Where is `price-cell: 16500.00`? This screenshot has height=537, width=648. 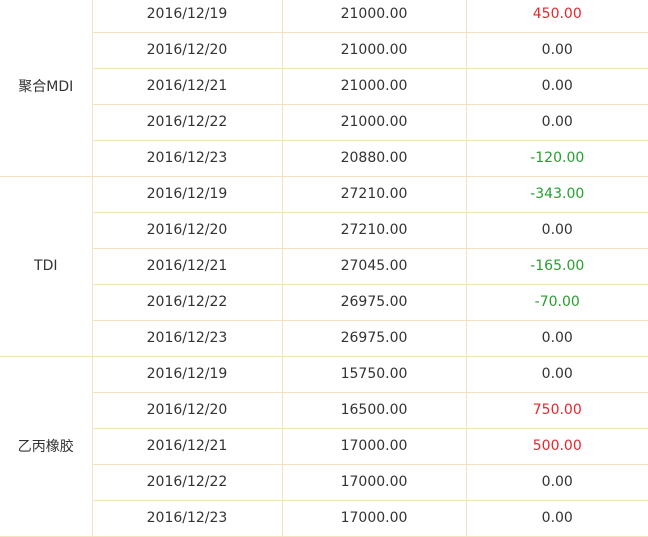
price-cell: 16500.00 is located at coordinates (374, 410).